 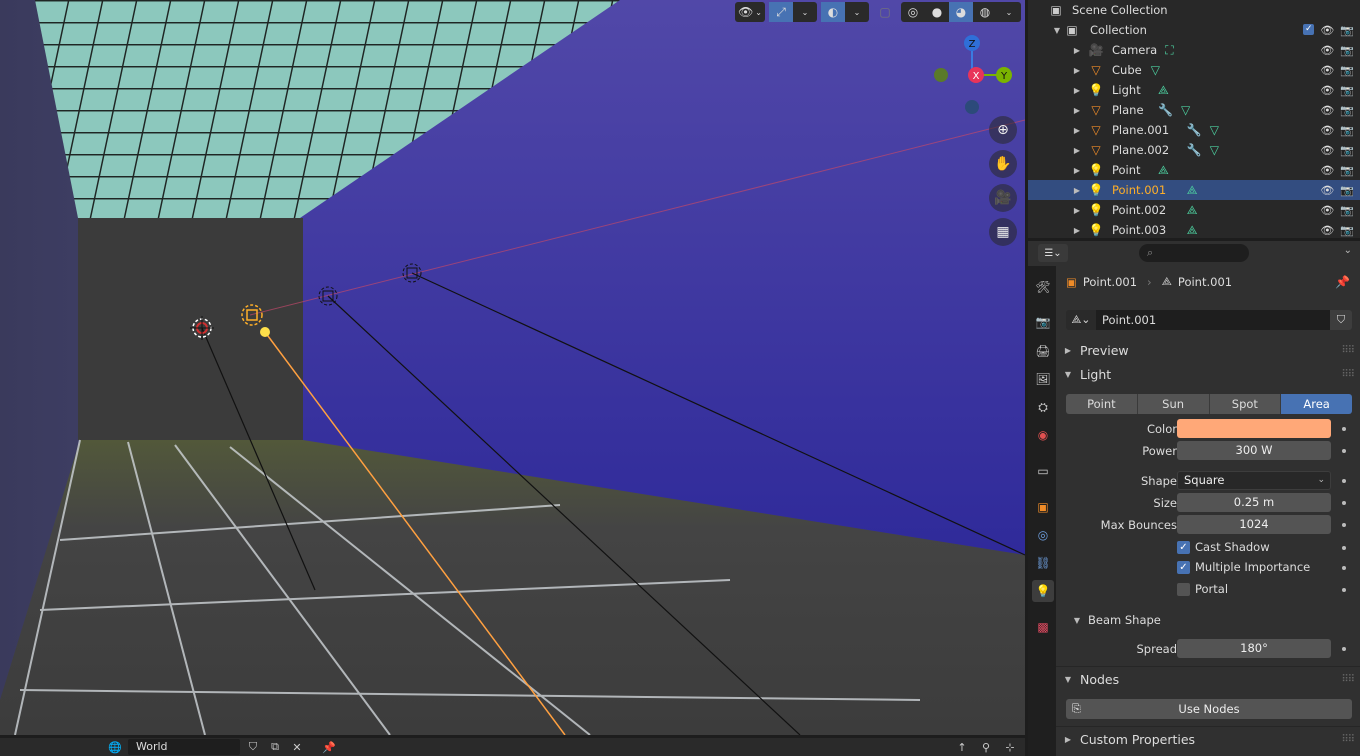 I want to click on collection-tab-icon: ▭, so click(x=1043, y=471).